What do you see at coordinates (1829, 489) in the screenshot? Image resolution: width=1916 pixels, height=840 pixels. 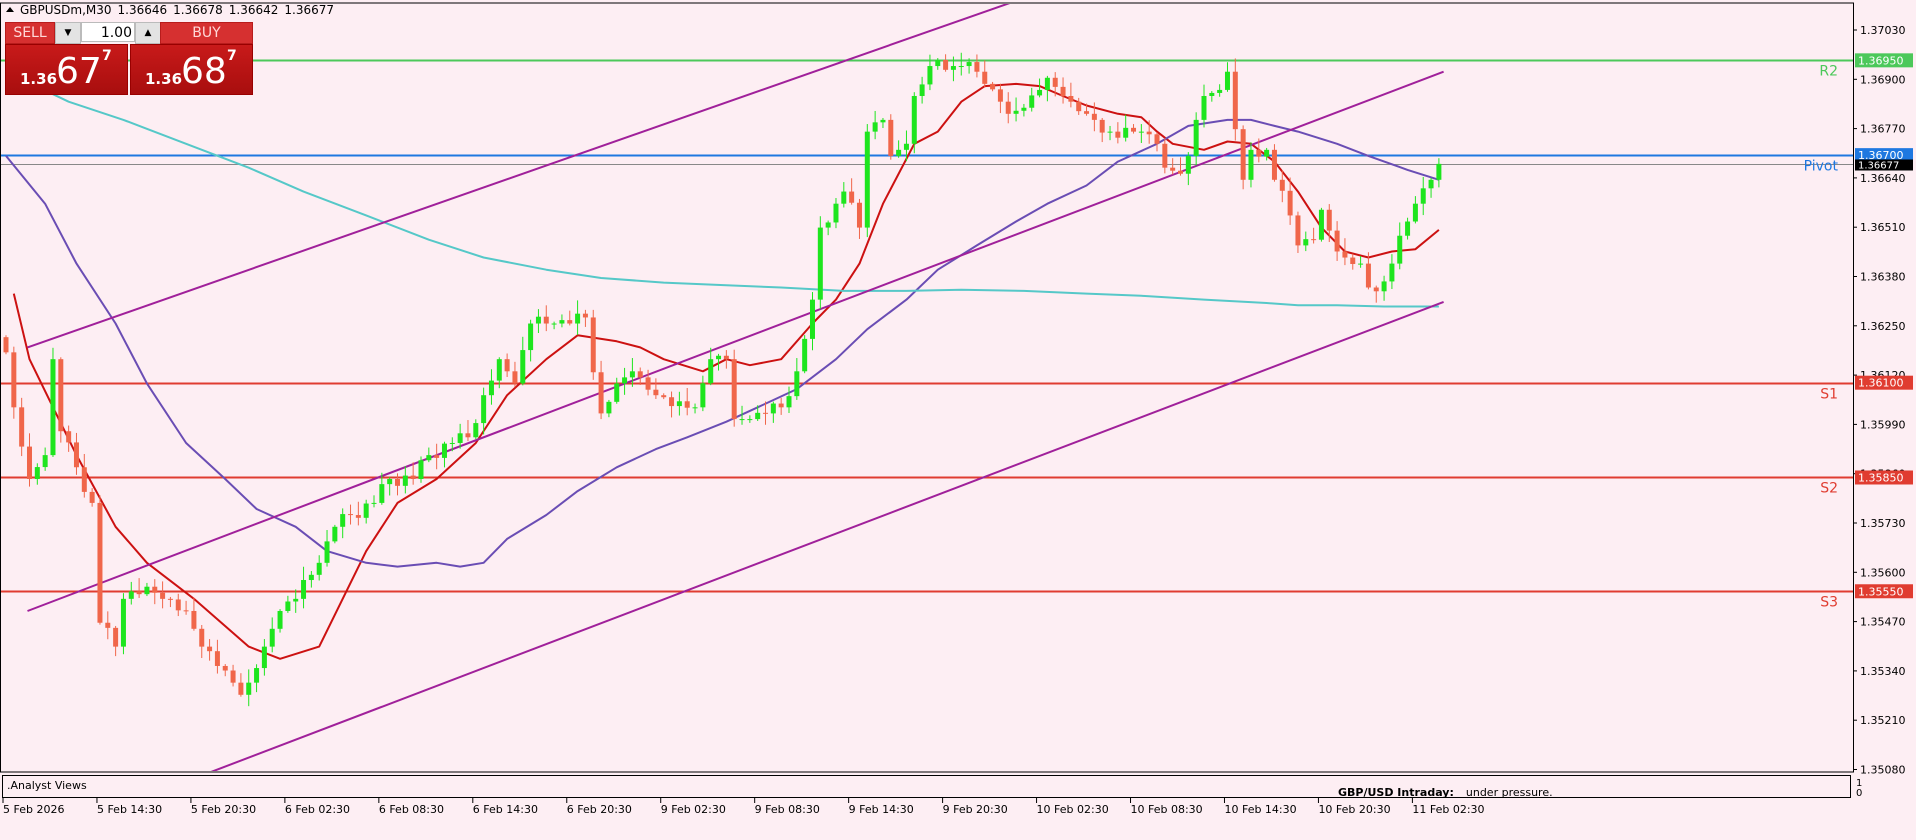 I see `level-label-s2: S2` at bounding box center [1829, 489].